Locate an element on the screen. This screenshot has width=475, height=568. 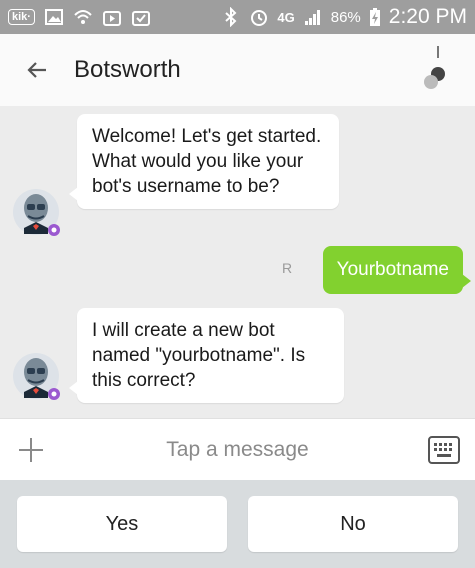
back-button is located at coordinates (37, 70).